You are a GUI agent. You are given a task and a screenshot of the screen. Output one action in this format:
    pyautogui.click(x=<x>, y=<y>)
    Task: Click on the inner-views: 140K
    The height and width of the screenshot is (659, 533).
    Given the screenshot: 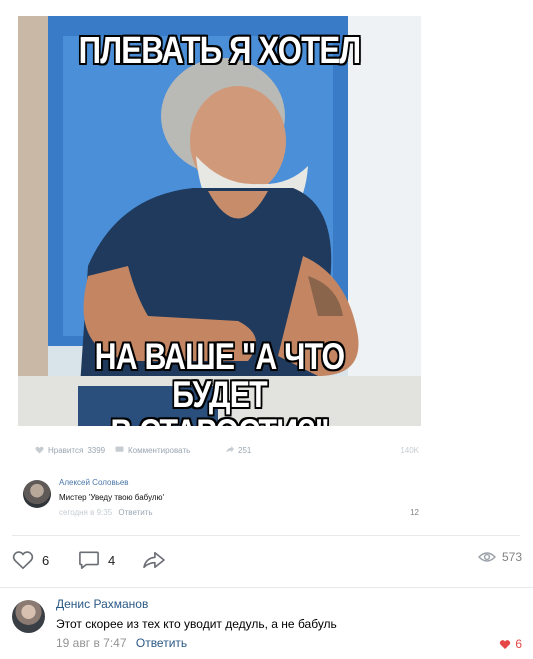 What is the action you would take?
    pyautogui.click(x=409, y=450)
    